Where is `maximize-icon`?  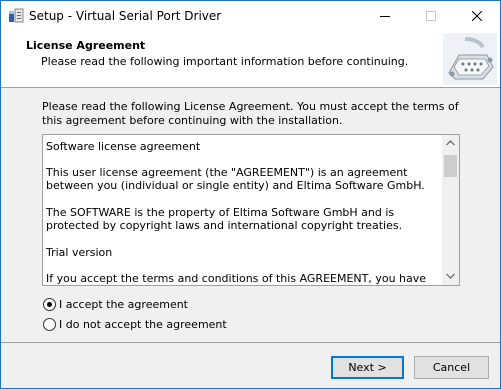 maximize-icon is located at coordinates (431, 16).